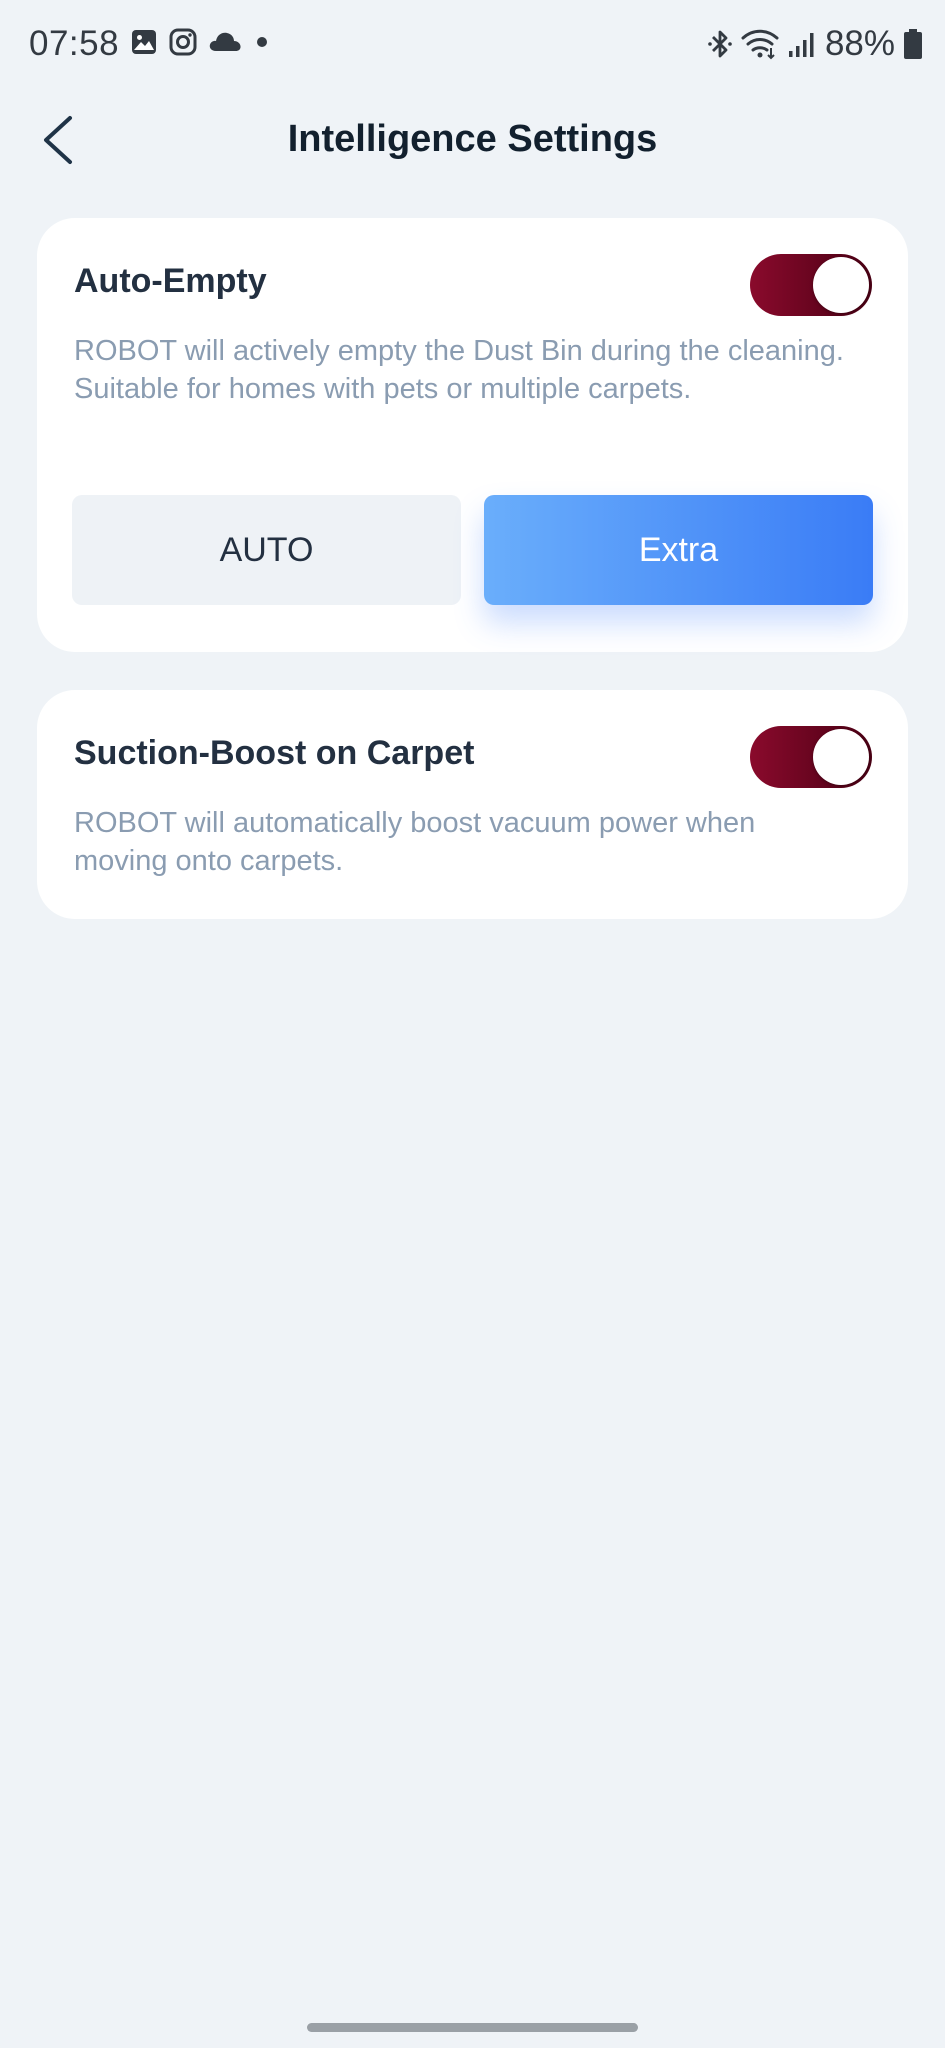  Describe the element at coordinates (678, 550) in the screenshot. I see `mode-extra-button: Extra` at that location.